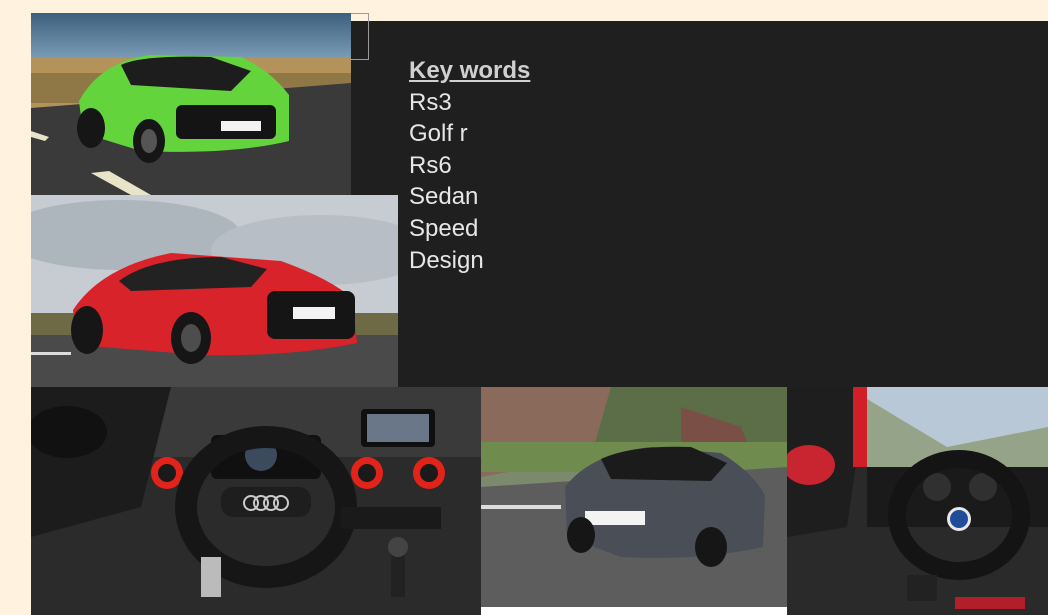 This screenshot has height=615, width=1048. What do you see at coordinates (430, 165) in the screenshot?
I see `keyword-item: Rs6` at bounding box center [430, 165].